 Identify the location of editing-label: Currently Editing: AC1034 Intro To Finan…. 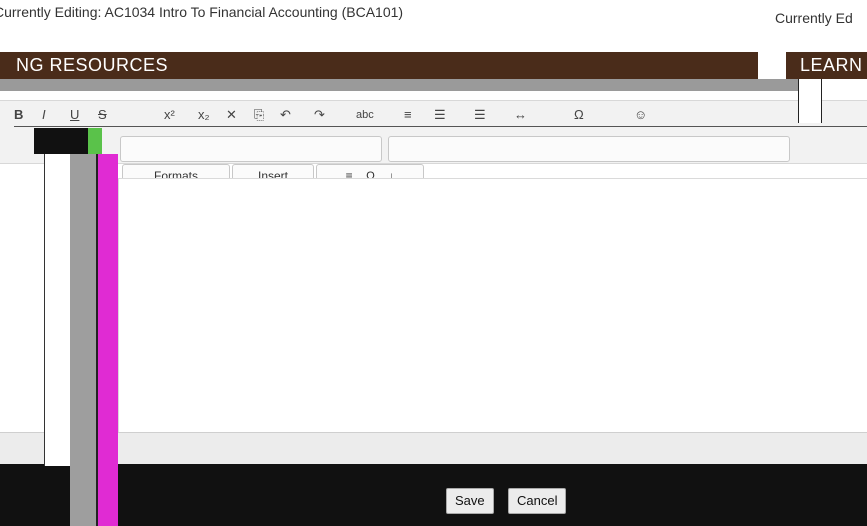
(202, 12).